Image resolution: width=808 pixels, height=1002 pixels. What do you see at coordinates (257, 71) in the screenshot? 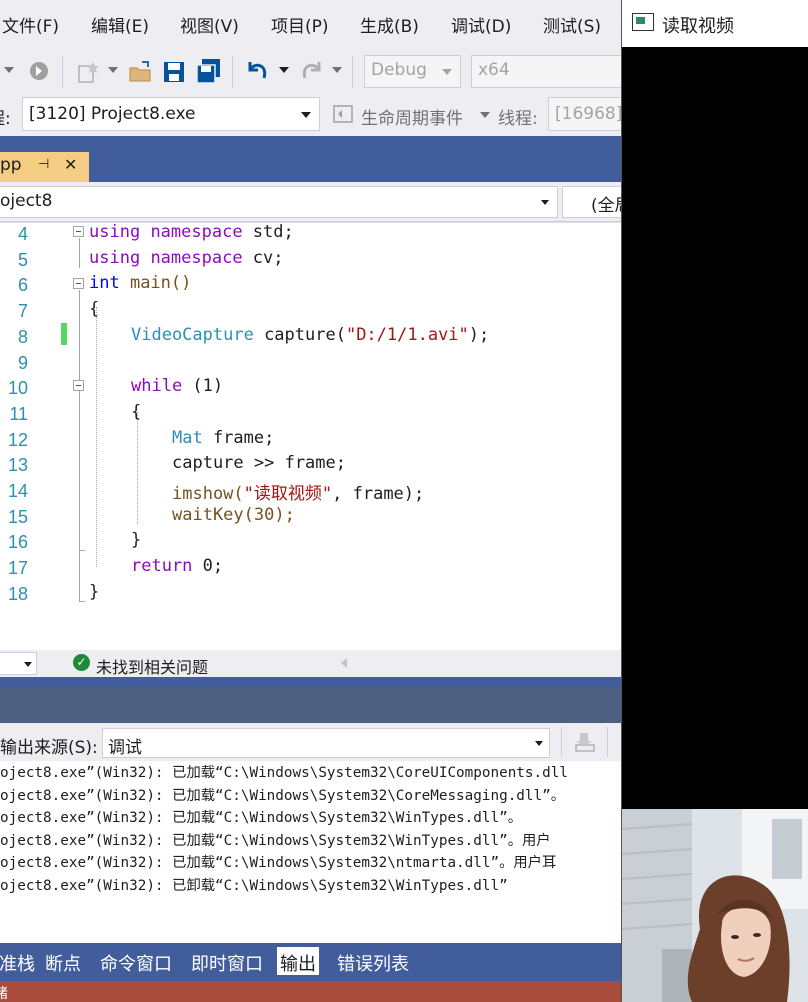
I see `undo-icon` at bounding box center [257, 71].